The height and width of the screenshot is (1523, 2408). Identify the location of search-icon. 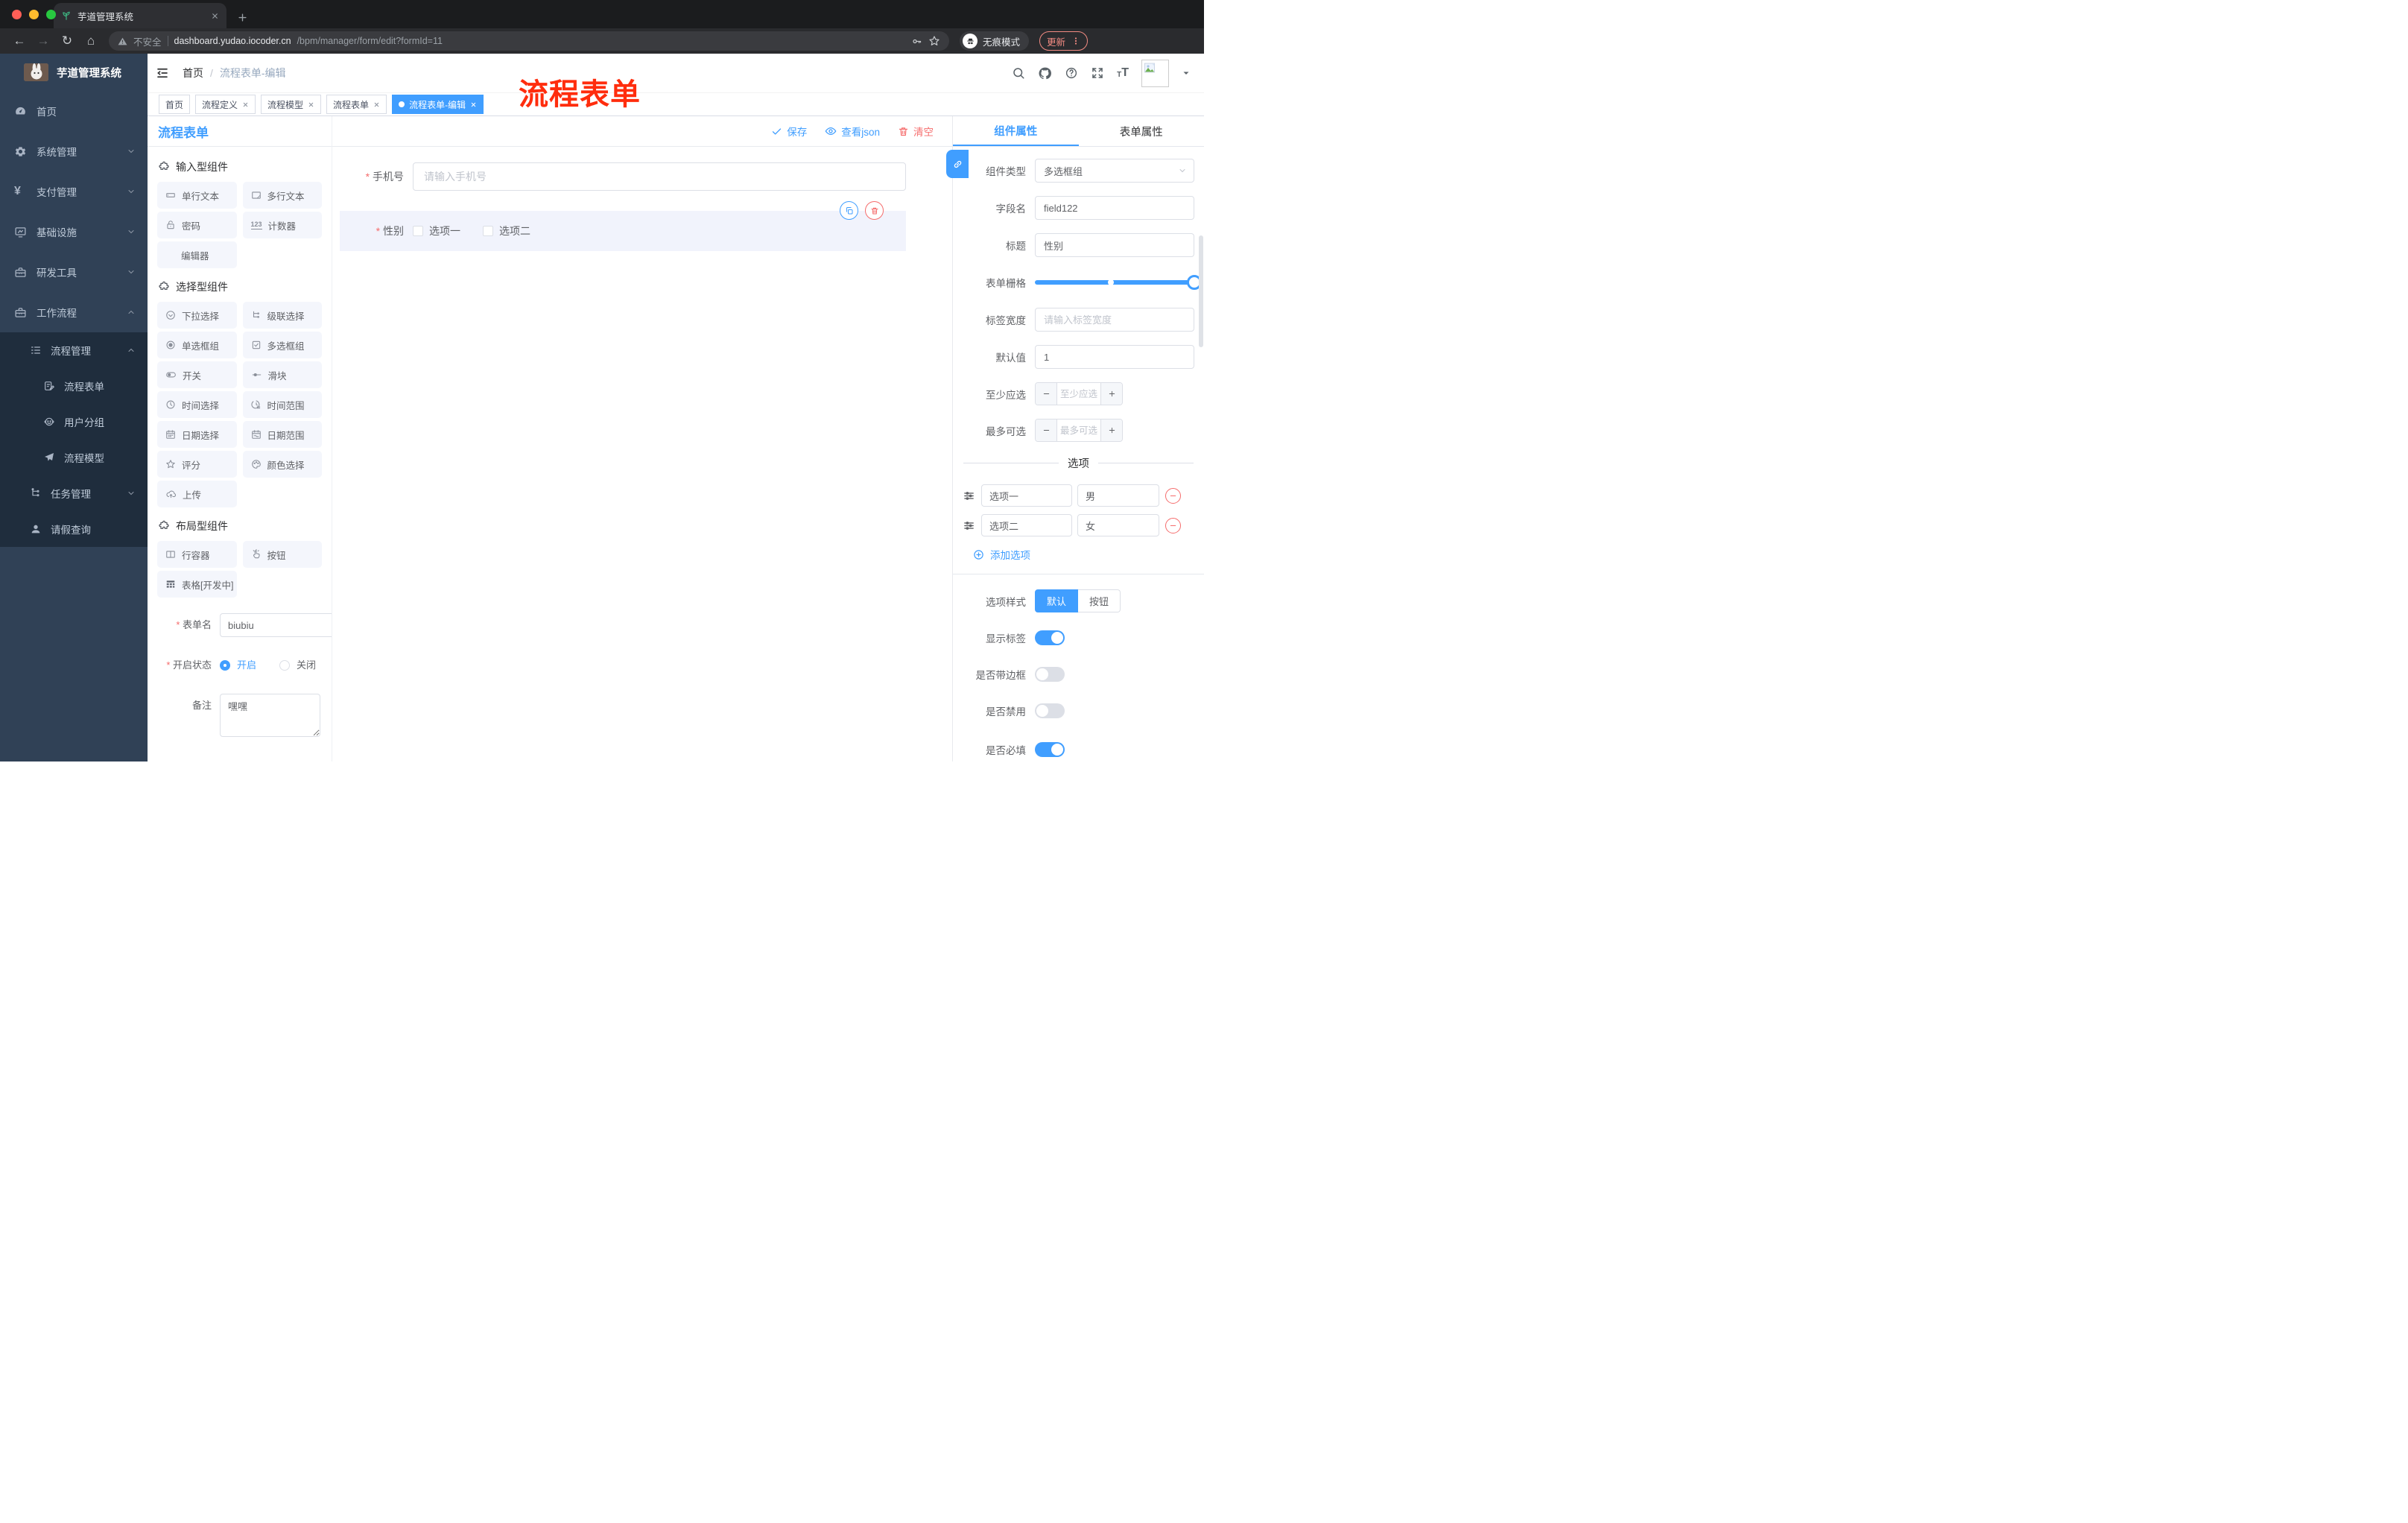
(1018, 73).